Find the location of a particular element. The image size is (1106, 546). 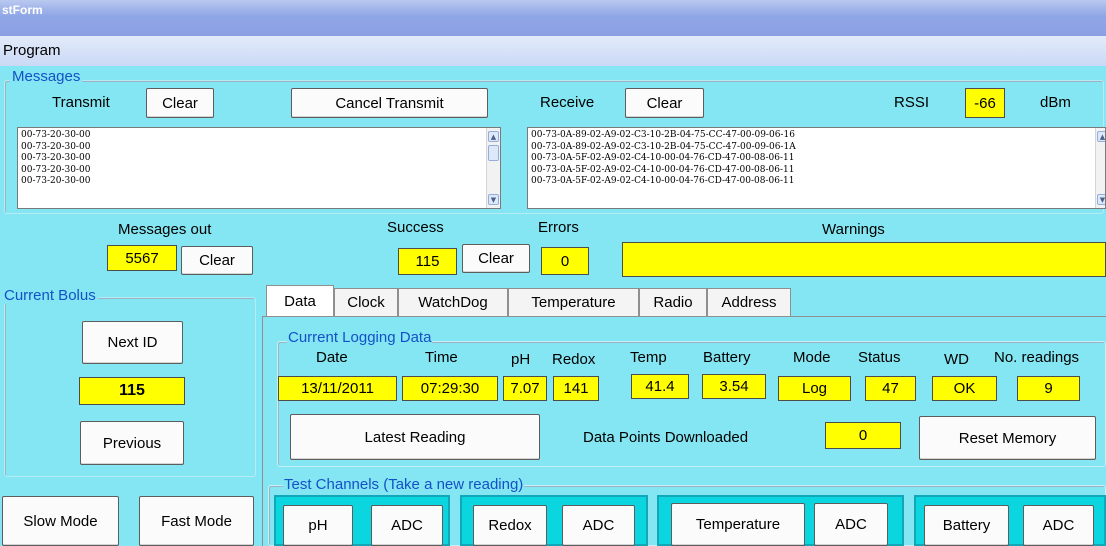

downloaded-label: Data Points Downloaded is located at coordinates (666, 437).